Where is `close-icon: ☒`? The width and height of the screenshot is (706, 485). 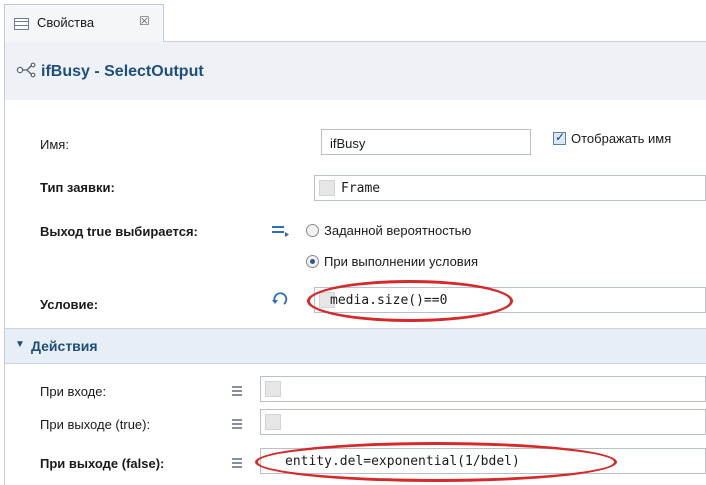
close-icon: ☒ is located at coordinates (144, 21).